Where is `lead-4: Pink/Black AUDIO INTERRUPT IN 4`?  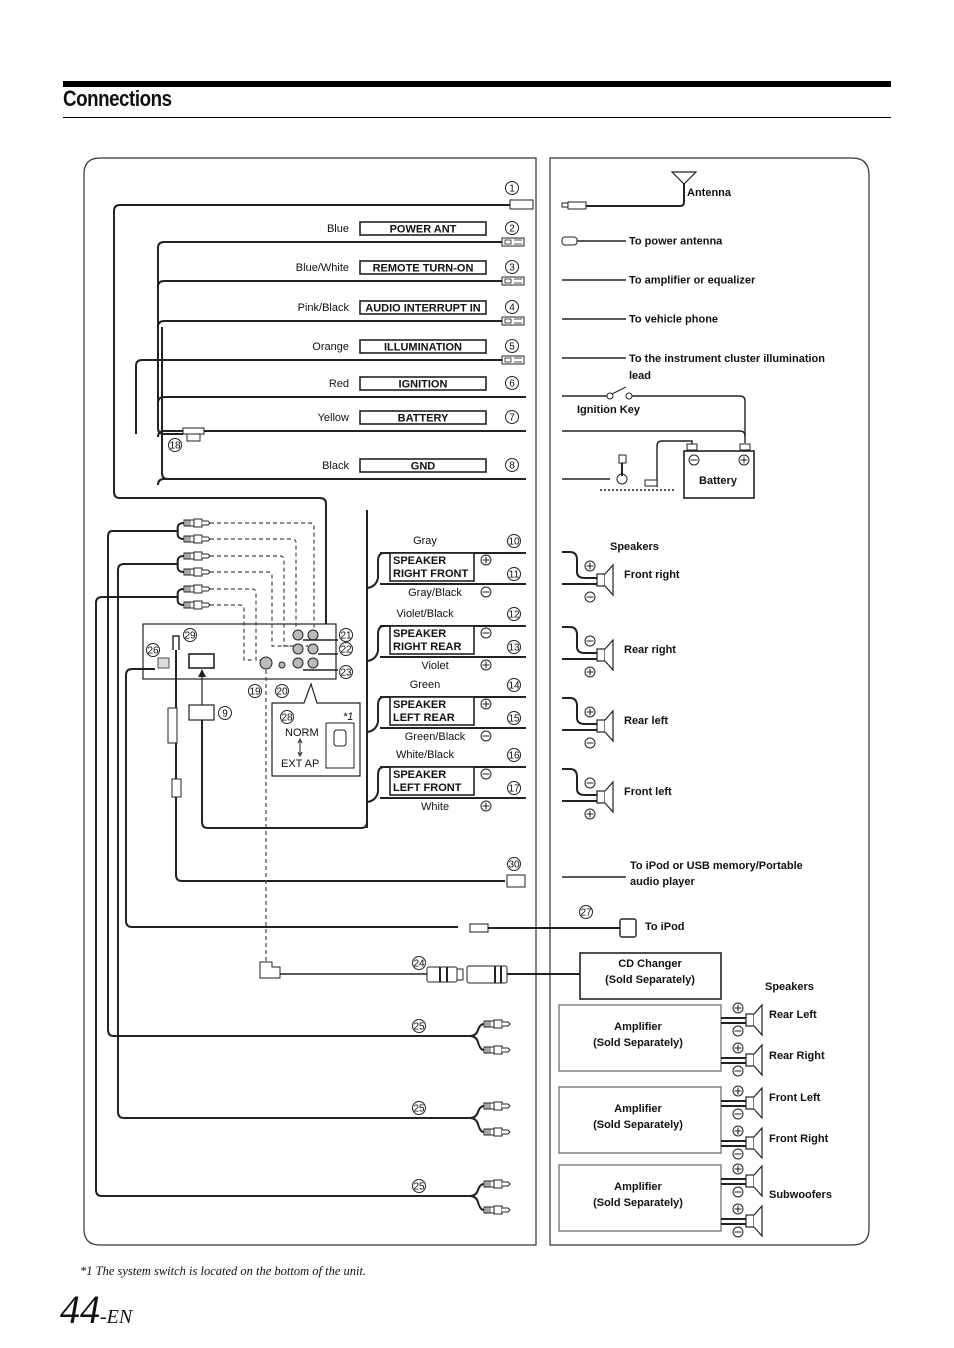 lead-4: Pink/Black AUDIO INTERRUPT IN 4 is located at coordinates (341, 314).